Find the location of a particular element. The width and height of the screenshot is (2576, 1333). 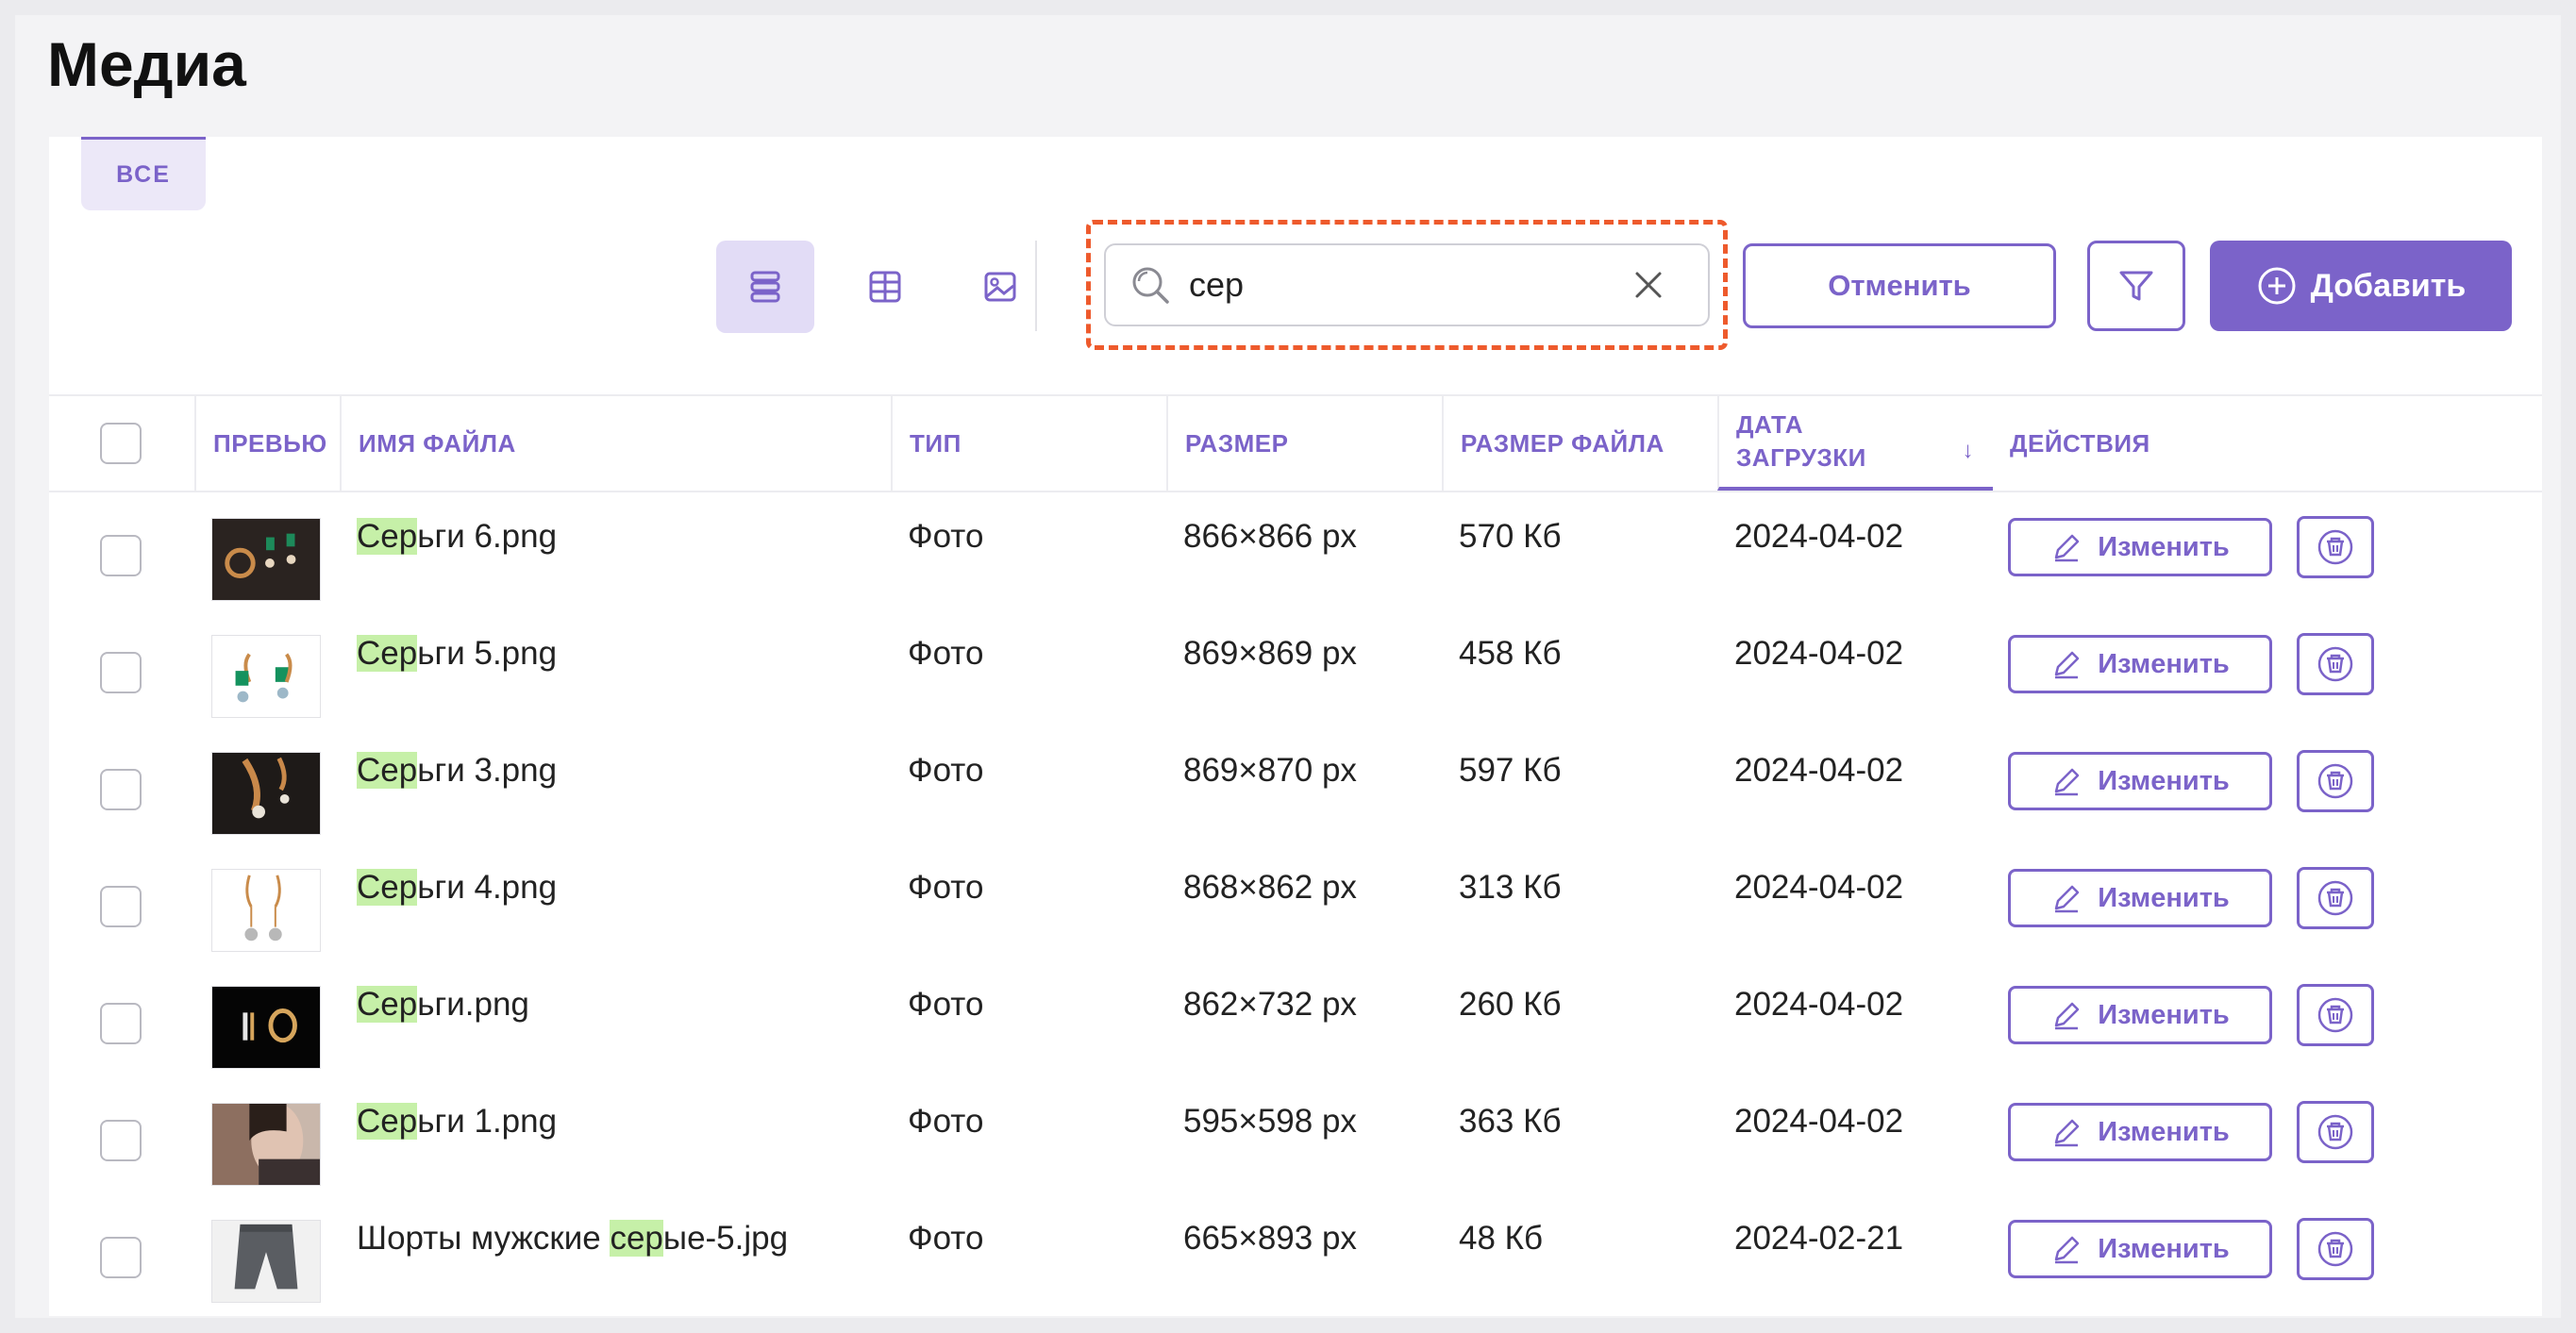

grid-view-button is located at coordinates (885, 287).